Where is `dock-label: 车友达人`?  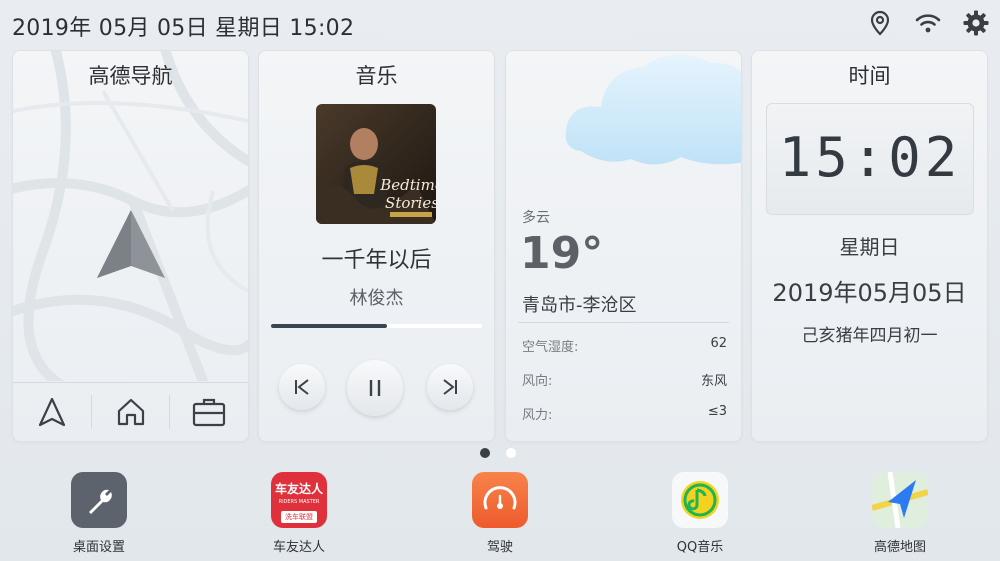
dock-label: 车友达人 is located at coordinates (298, 547).